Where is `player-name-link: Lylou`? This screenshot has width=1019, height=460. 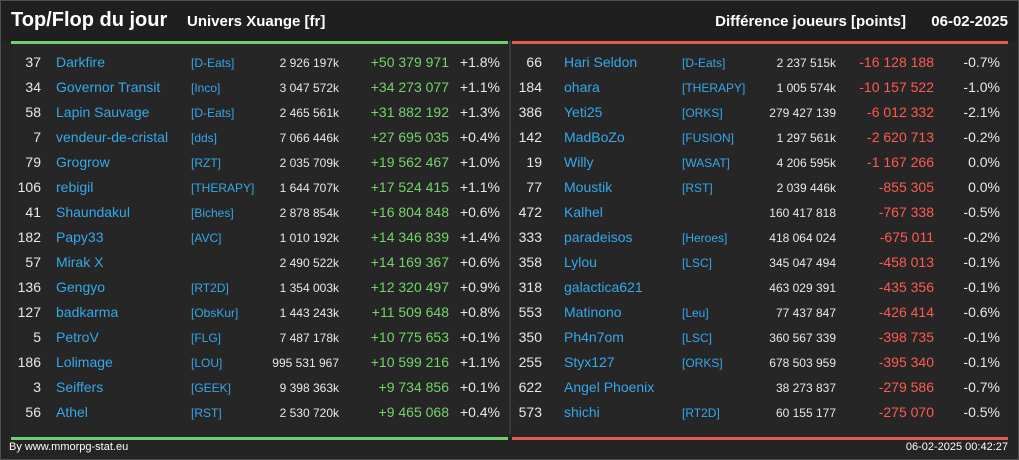
player-name-link: Lylou is located at coordinates (580, 262).